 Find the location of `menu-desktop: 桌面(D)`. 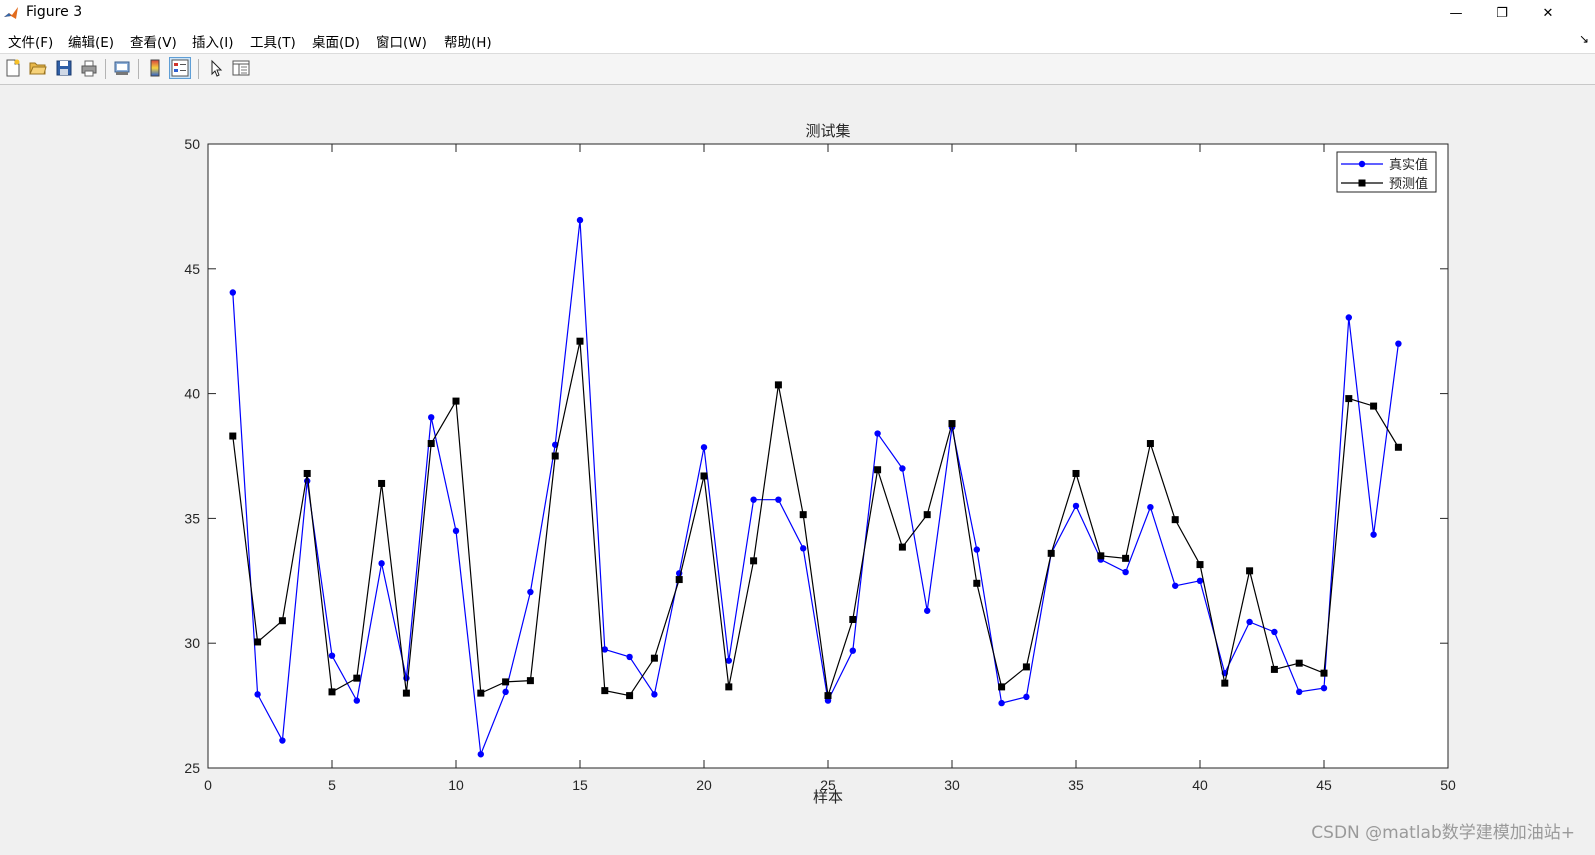

menu-desktop: 桌面(D) is located at coordinates (336, 41).